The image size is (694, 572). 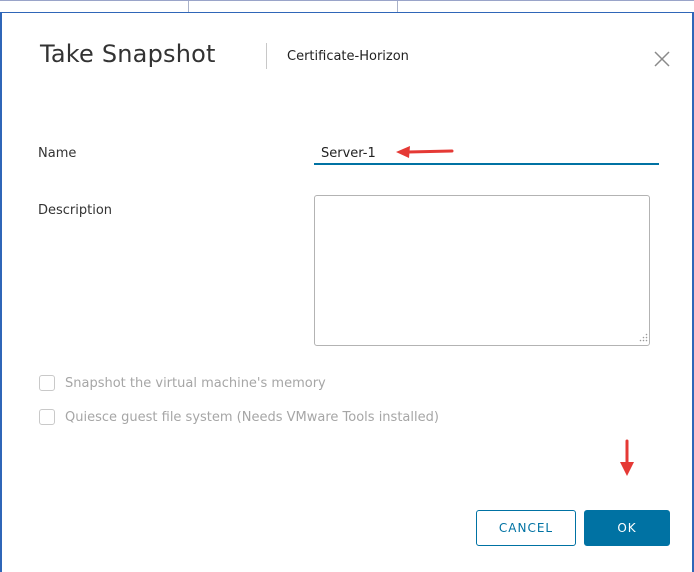 I want to click on dialog-title: Take Snapshot, so click(x=128, y=54).